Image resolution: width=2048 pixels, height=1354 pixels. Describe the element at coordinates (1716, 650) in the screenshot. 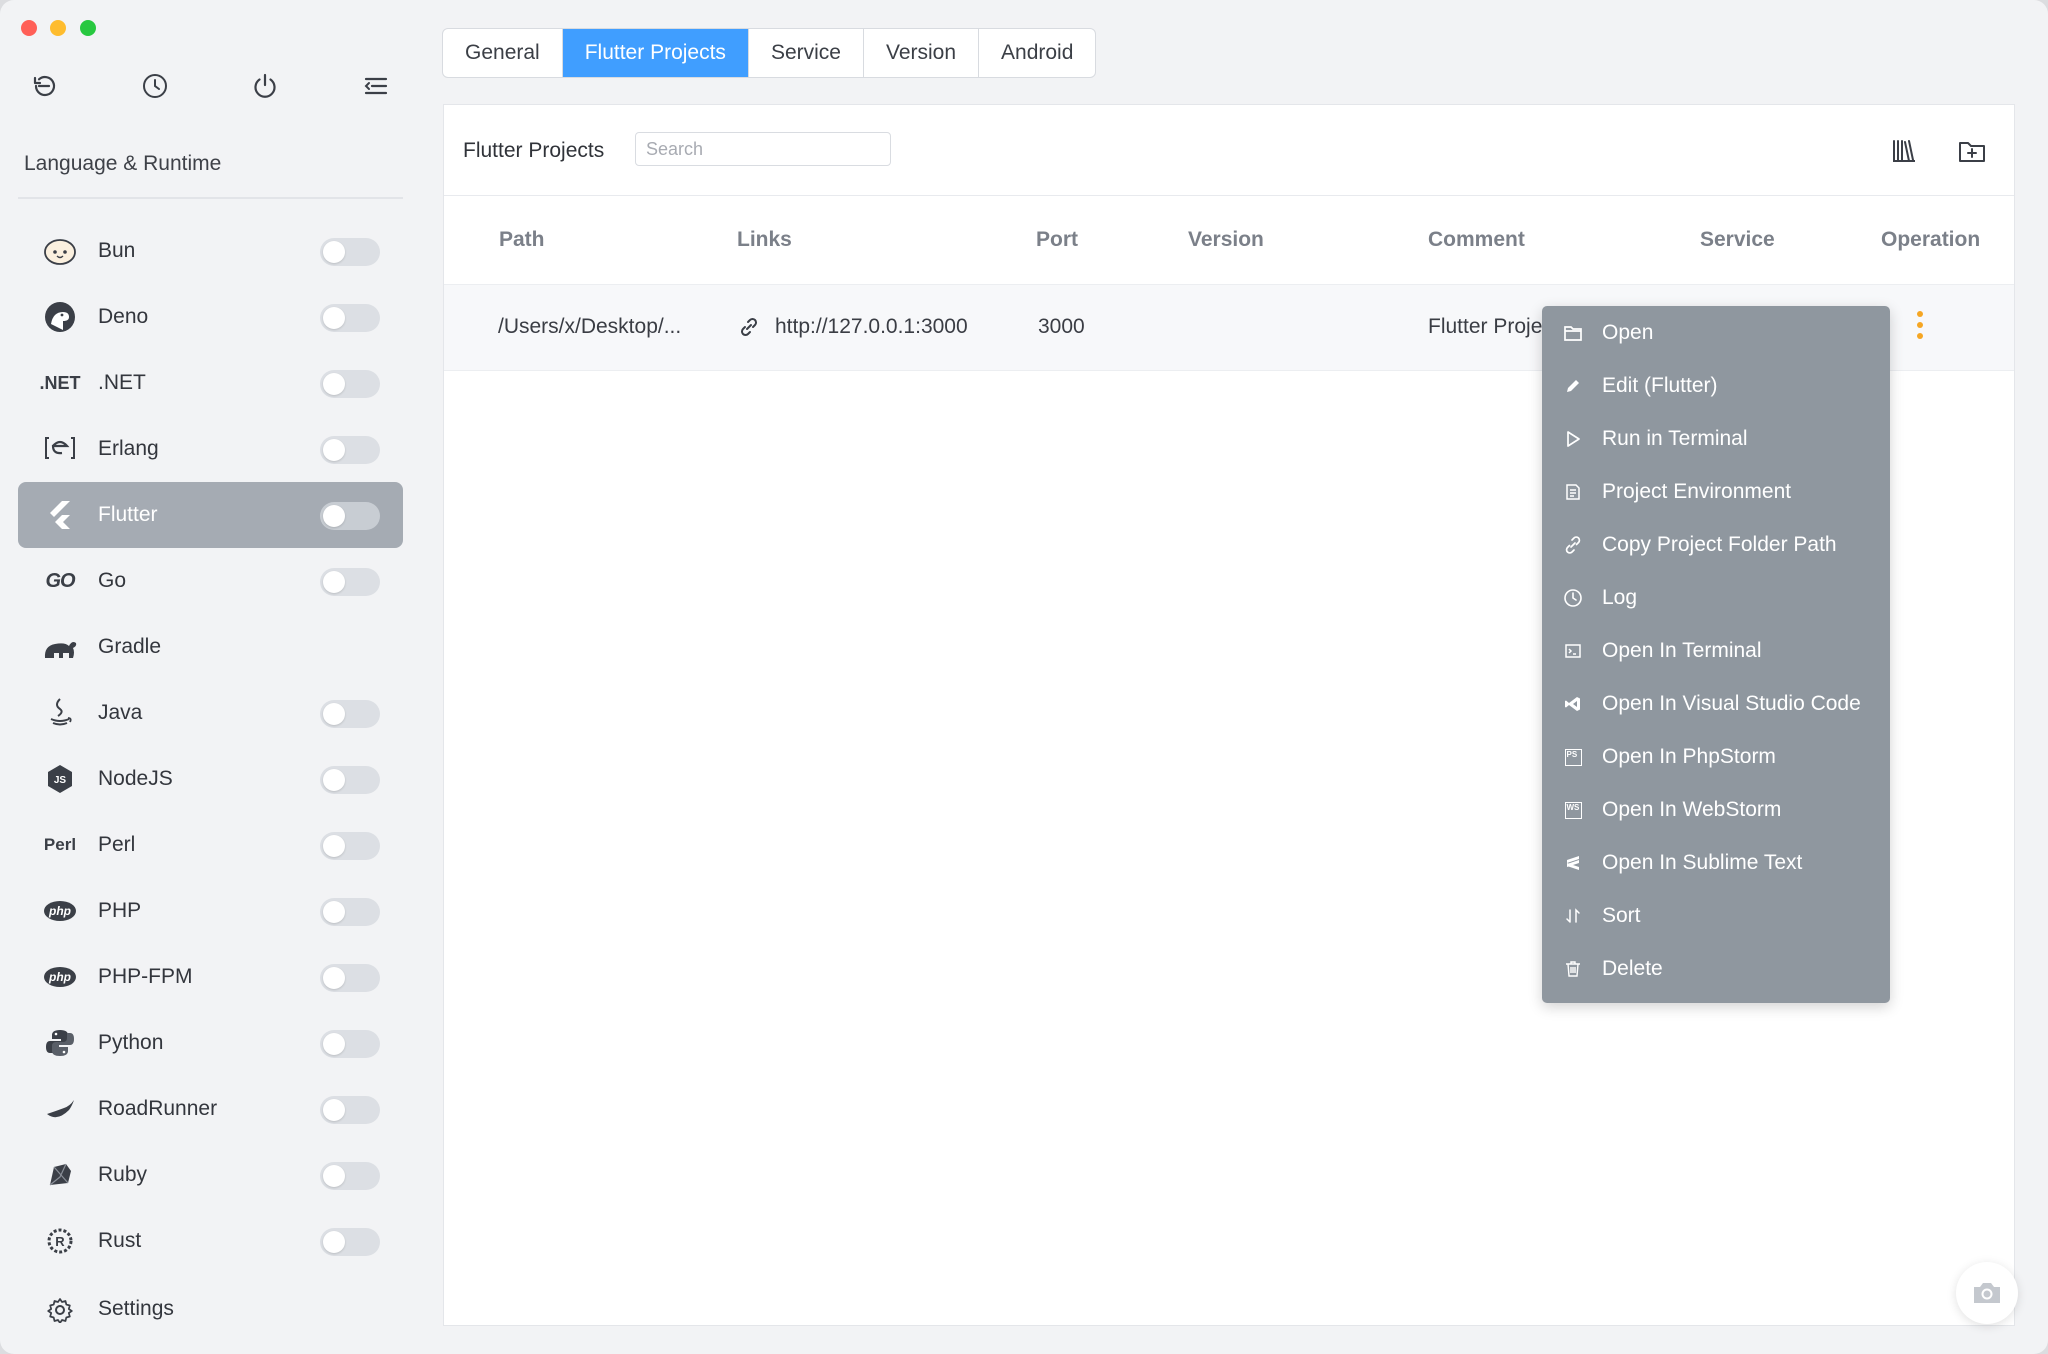

I see `menu-item-open-in-terminal: Open In Terminal` at that location.